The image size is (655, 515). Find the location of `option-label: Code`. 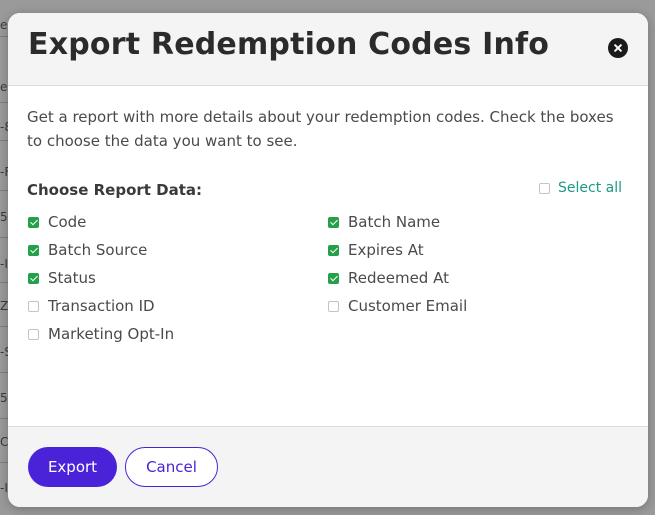

option-label: Code is located at coordinates (67, 222).